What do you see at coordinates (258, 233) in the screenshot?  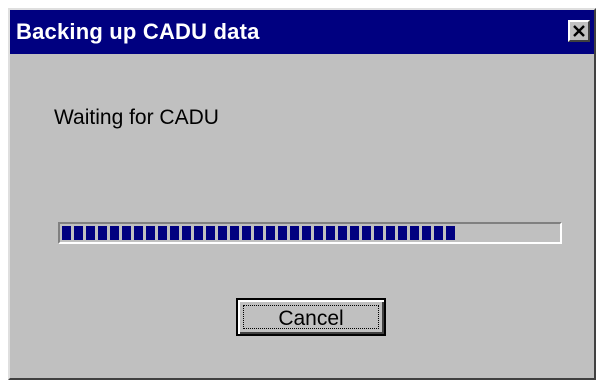 I see `progress-fill` at bounding box center [258, 233].